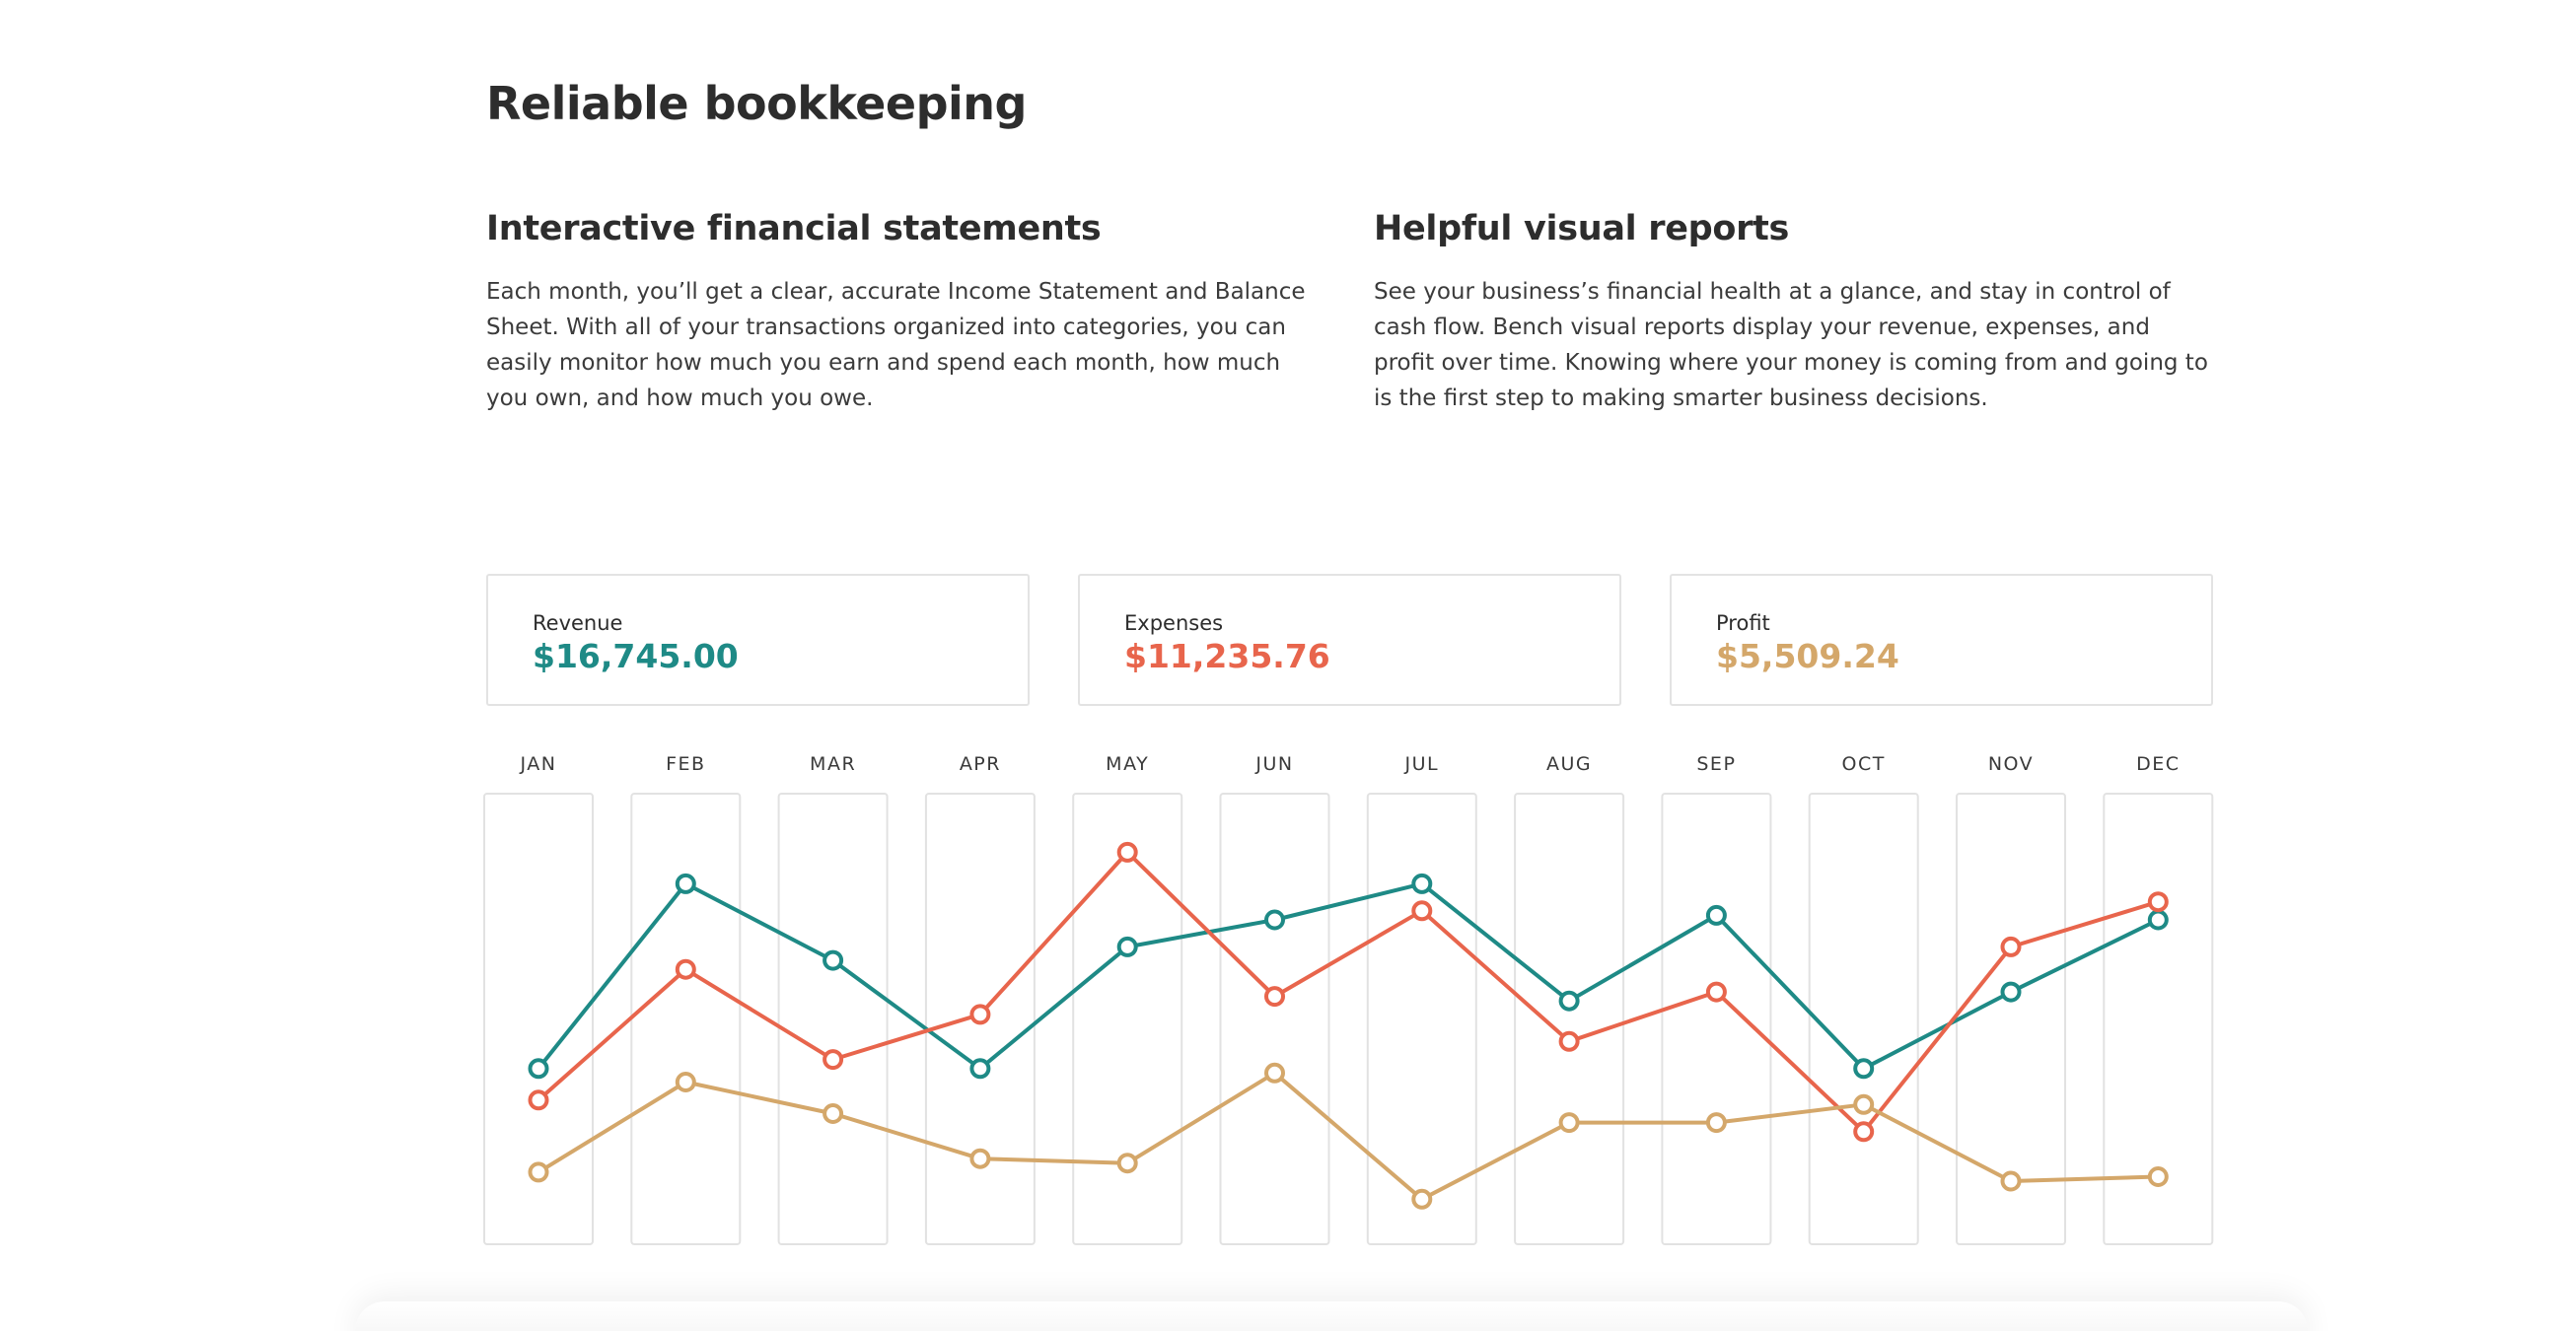  What do you see at coordinates (2158, 764) in the screenshot?
I see `month-label: DEC` at bounding box center [2158, 764].